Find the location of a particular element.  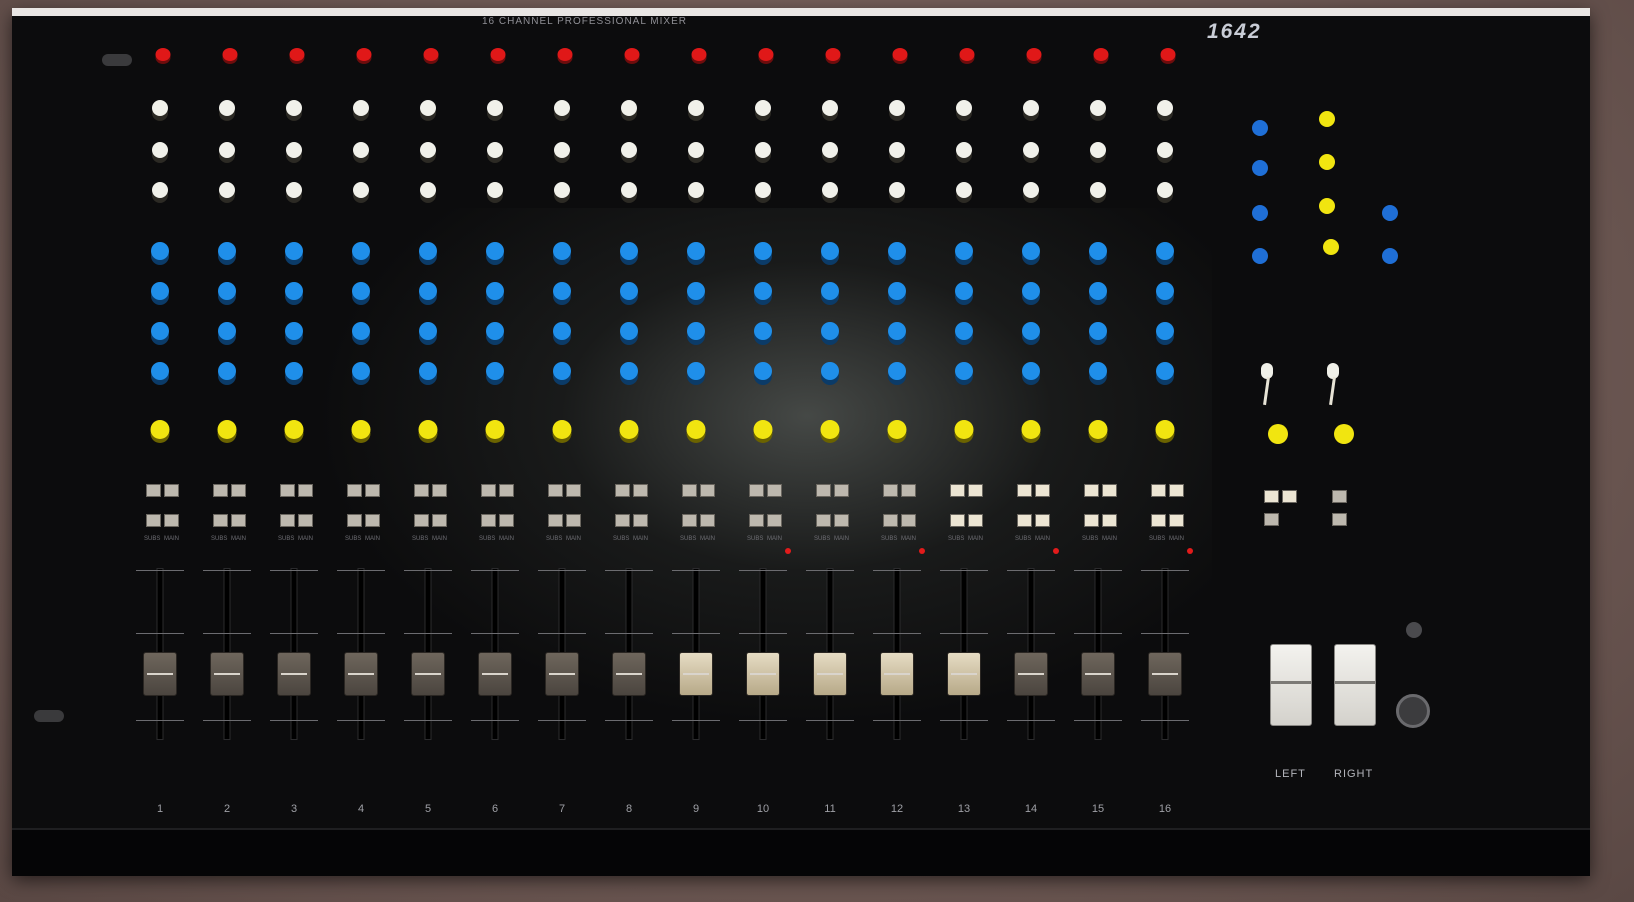

return-knob is located at coordinates (1390, 256).